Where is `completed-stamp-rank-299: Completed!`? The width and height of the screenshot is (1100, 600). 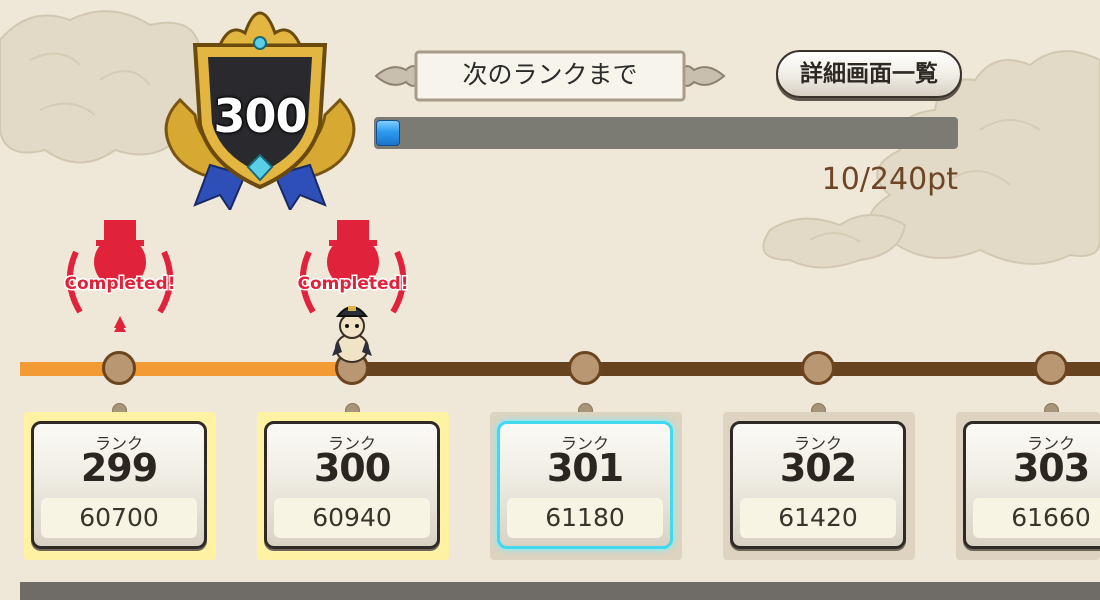 completed-stamp-rank-299: Completed! is located at coordinates (120, 274).